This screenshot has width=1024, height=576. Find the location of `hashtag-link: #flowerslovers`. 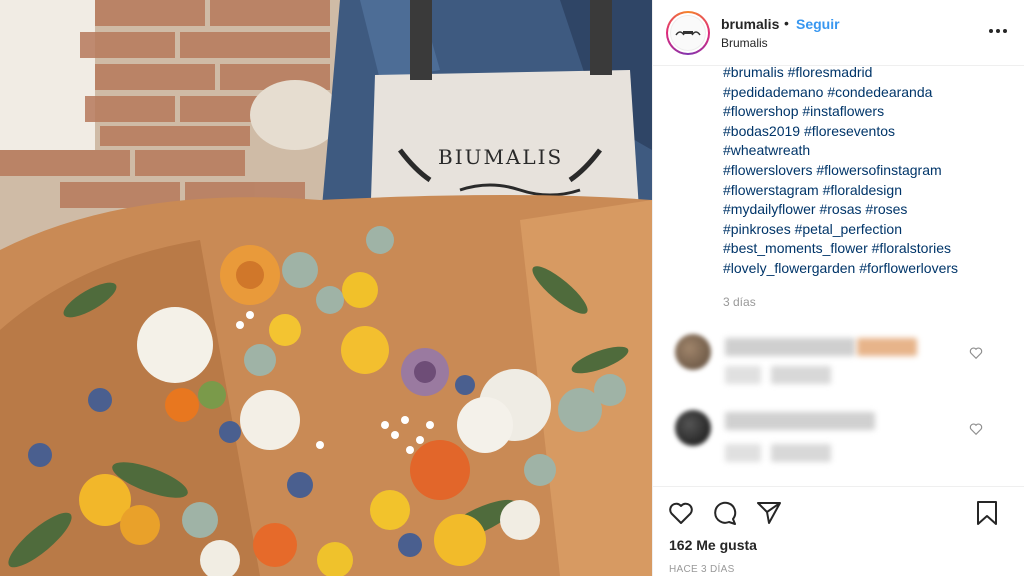

hashtag-link: #flowerslovers is located at coordinates (767, 170).